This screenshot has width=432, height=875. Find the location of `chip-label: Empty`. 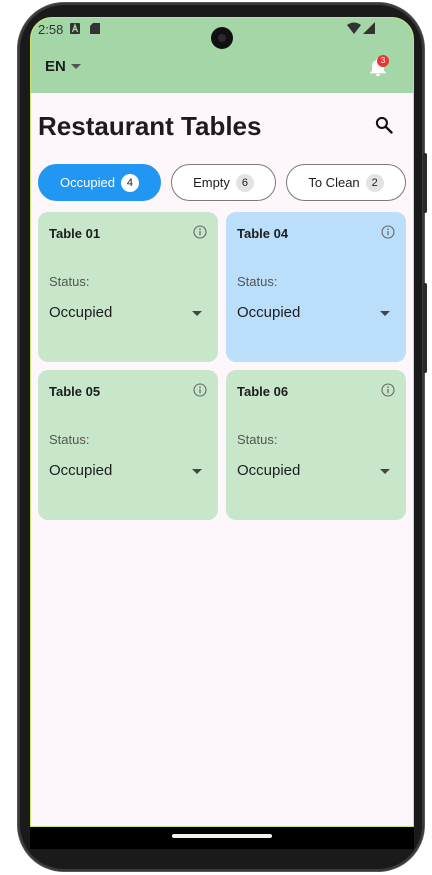

chip-label: Empty is located at coordinates (211, 182).